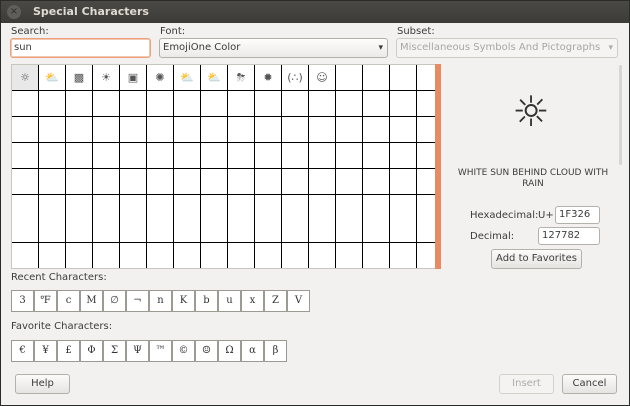 The height and width of the screenshot is (406, 630). Describe the element at coordinates (160, 301) in the screenshot. I see `recent-character-button: n` at that location.